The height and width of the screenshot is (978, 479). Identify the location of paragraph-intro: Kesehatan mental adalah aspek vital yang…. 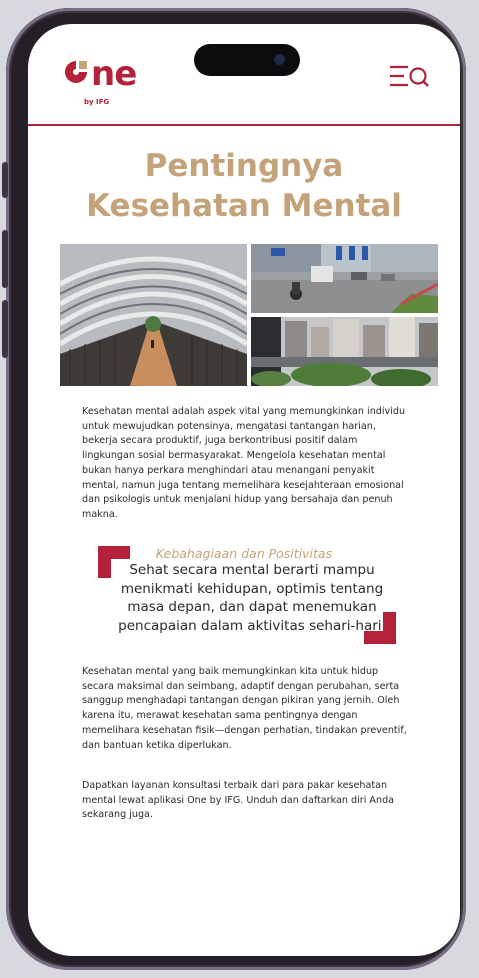
(244, 463).